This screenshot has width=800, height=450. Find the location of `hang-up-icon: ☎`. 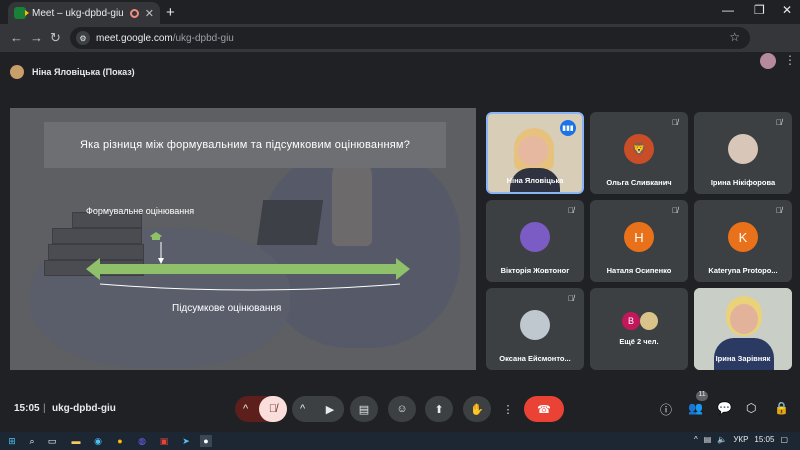

hang-up-icon: ☎ is located at coordinates (544, 409).